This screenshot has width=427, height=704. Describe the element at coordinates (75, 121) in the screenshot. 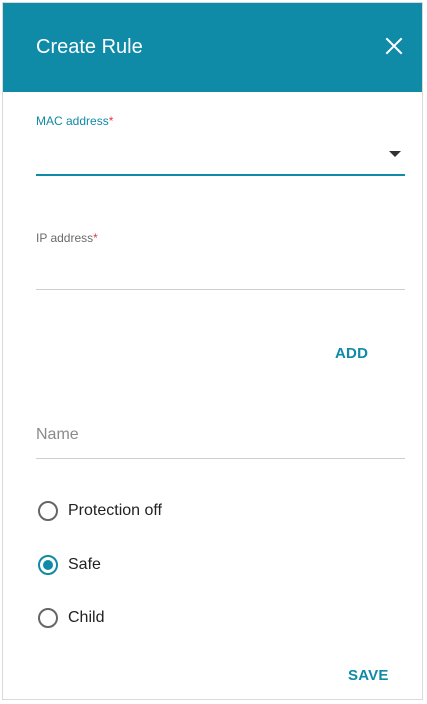

I see `mac-address-label: MAC address*` at that location.